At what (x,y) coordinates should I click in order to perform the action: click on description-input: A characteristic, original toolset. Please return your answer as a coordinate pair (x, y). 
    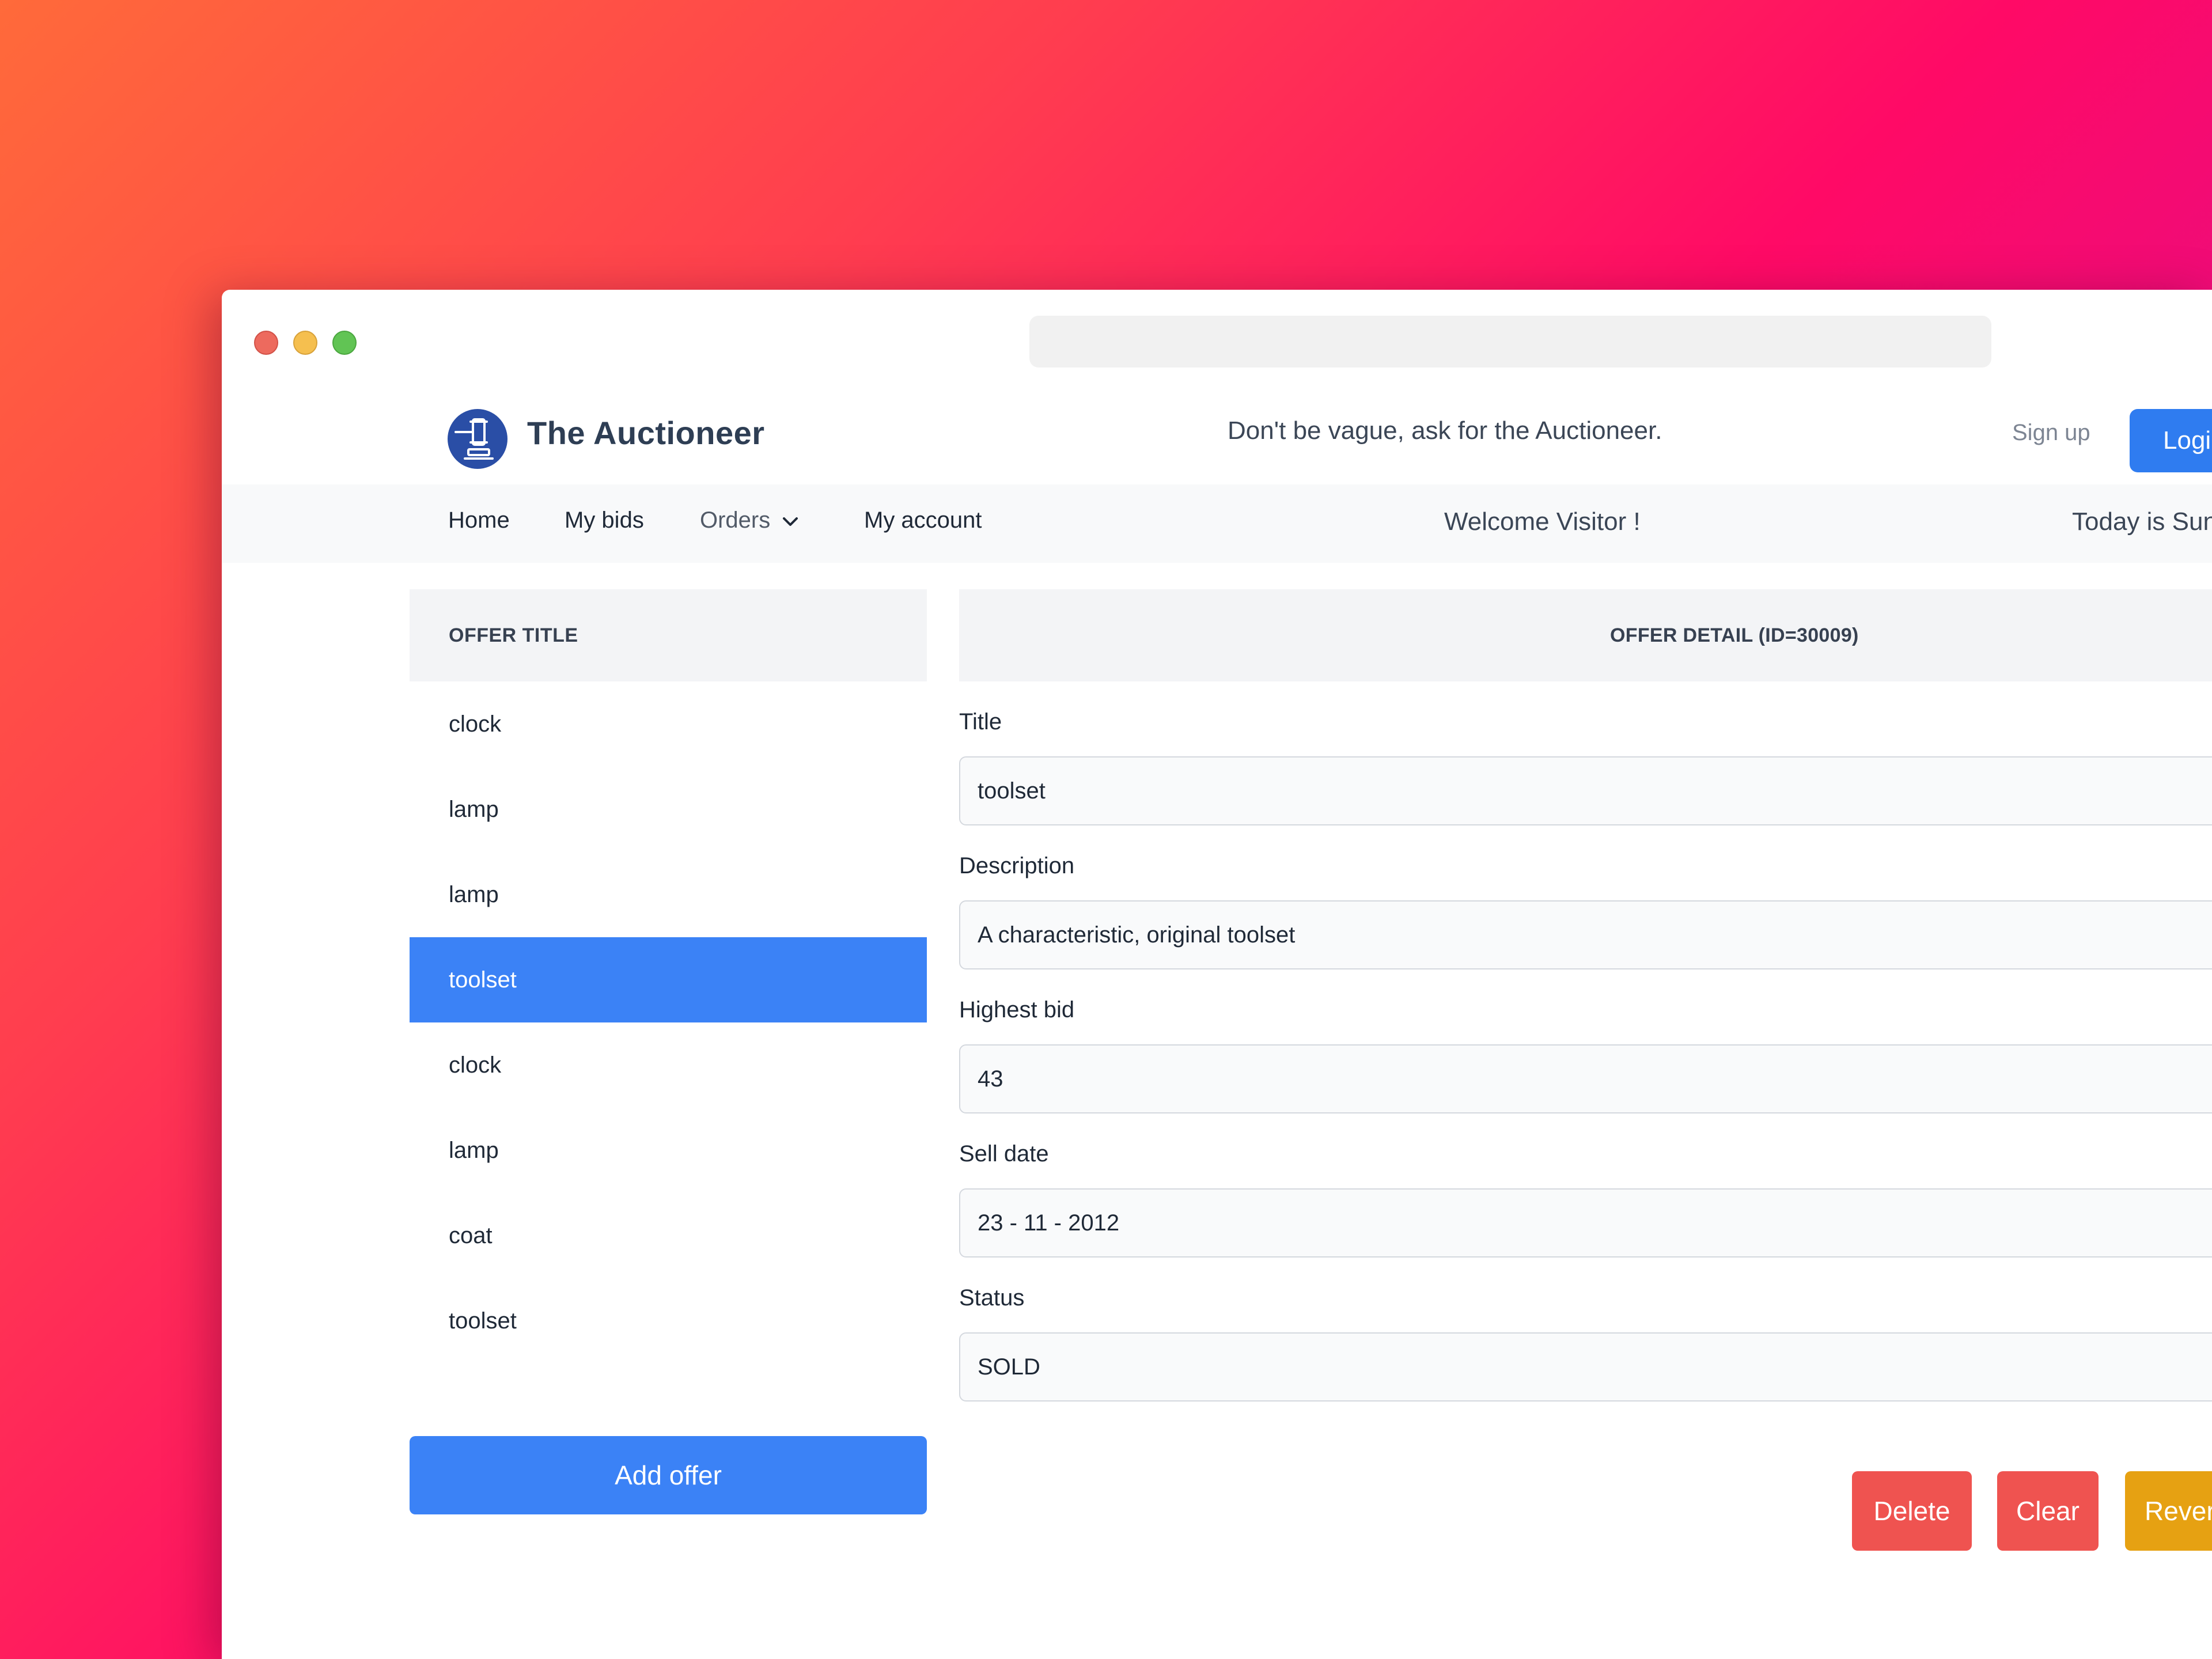
    Looking at the image, I should click on (1585, 934).